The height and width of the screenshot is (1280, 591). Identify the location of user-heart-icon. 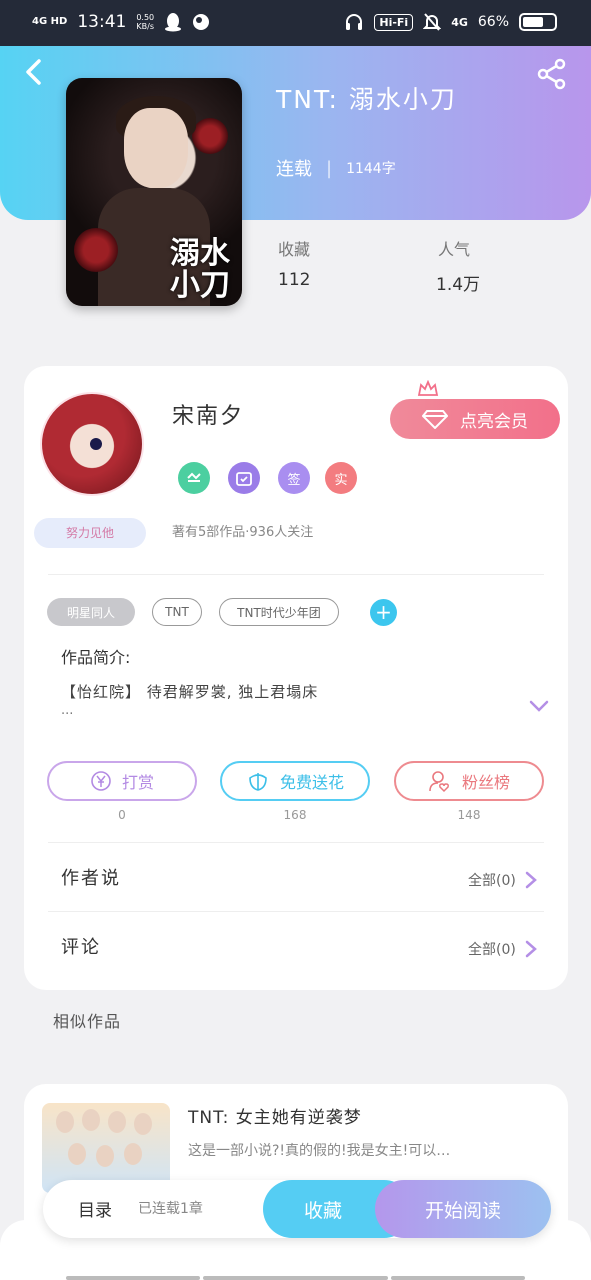
(439, 782).